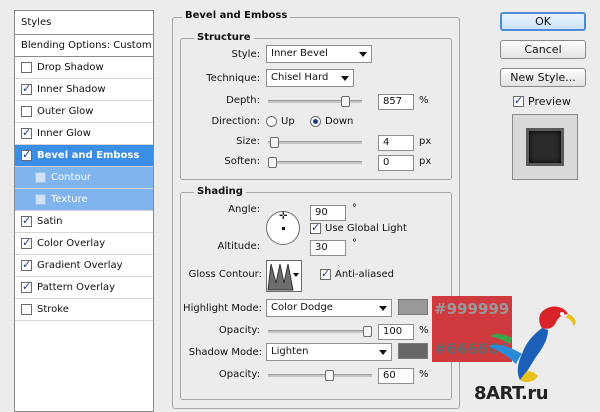 This screenshot has height=412, width=600. What do you see at coordinates (345, 101) in the screenshot?
I see `depth-thumb` at bounding box center [345, 101].